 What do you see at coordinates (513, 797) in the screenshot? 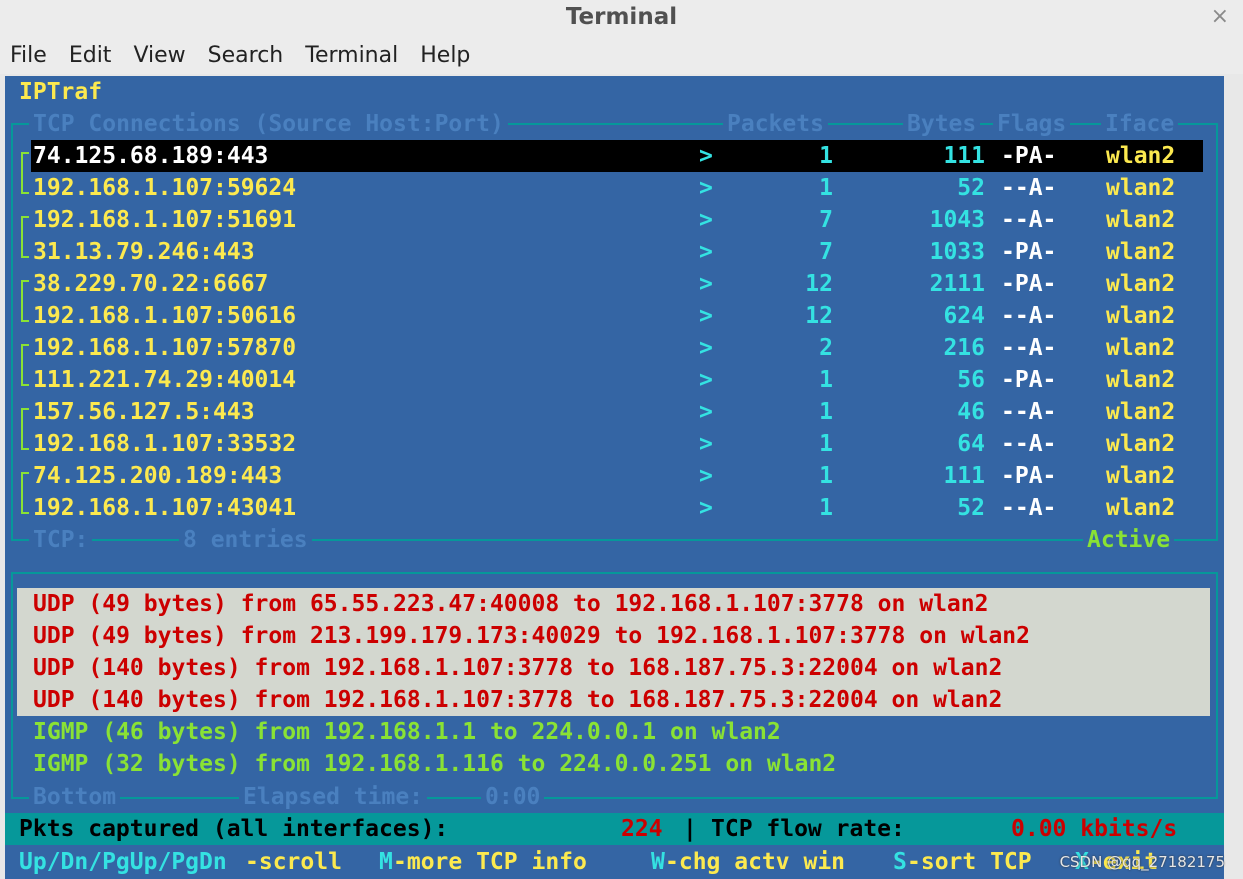
I see `other-footer-time: 0:00` at bounding box center [513, 797].